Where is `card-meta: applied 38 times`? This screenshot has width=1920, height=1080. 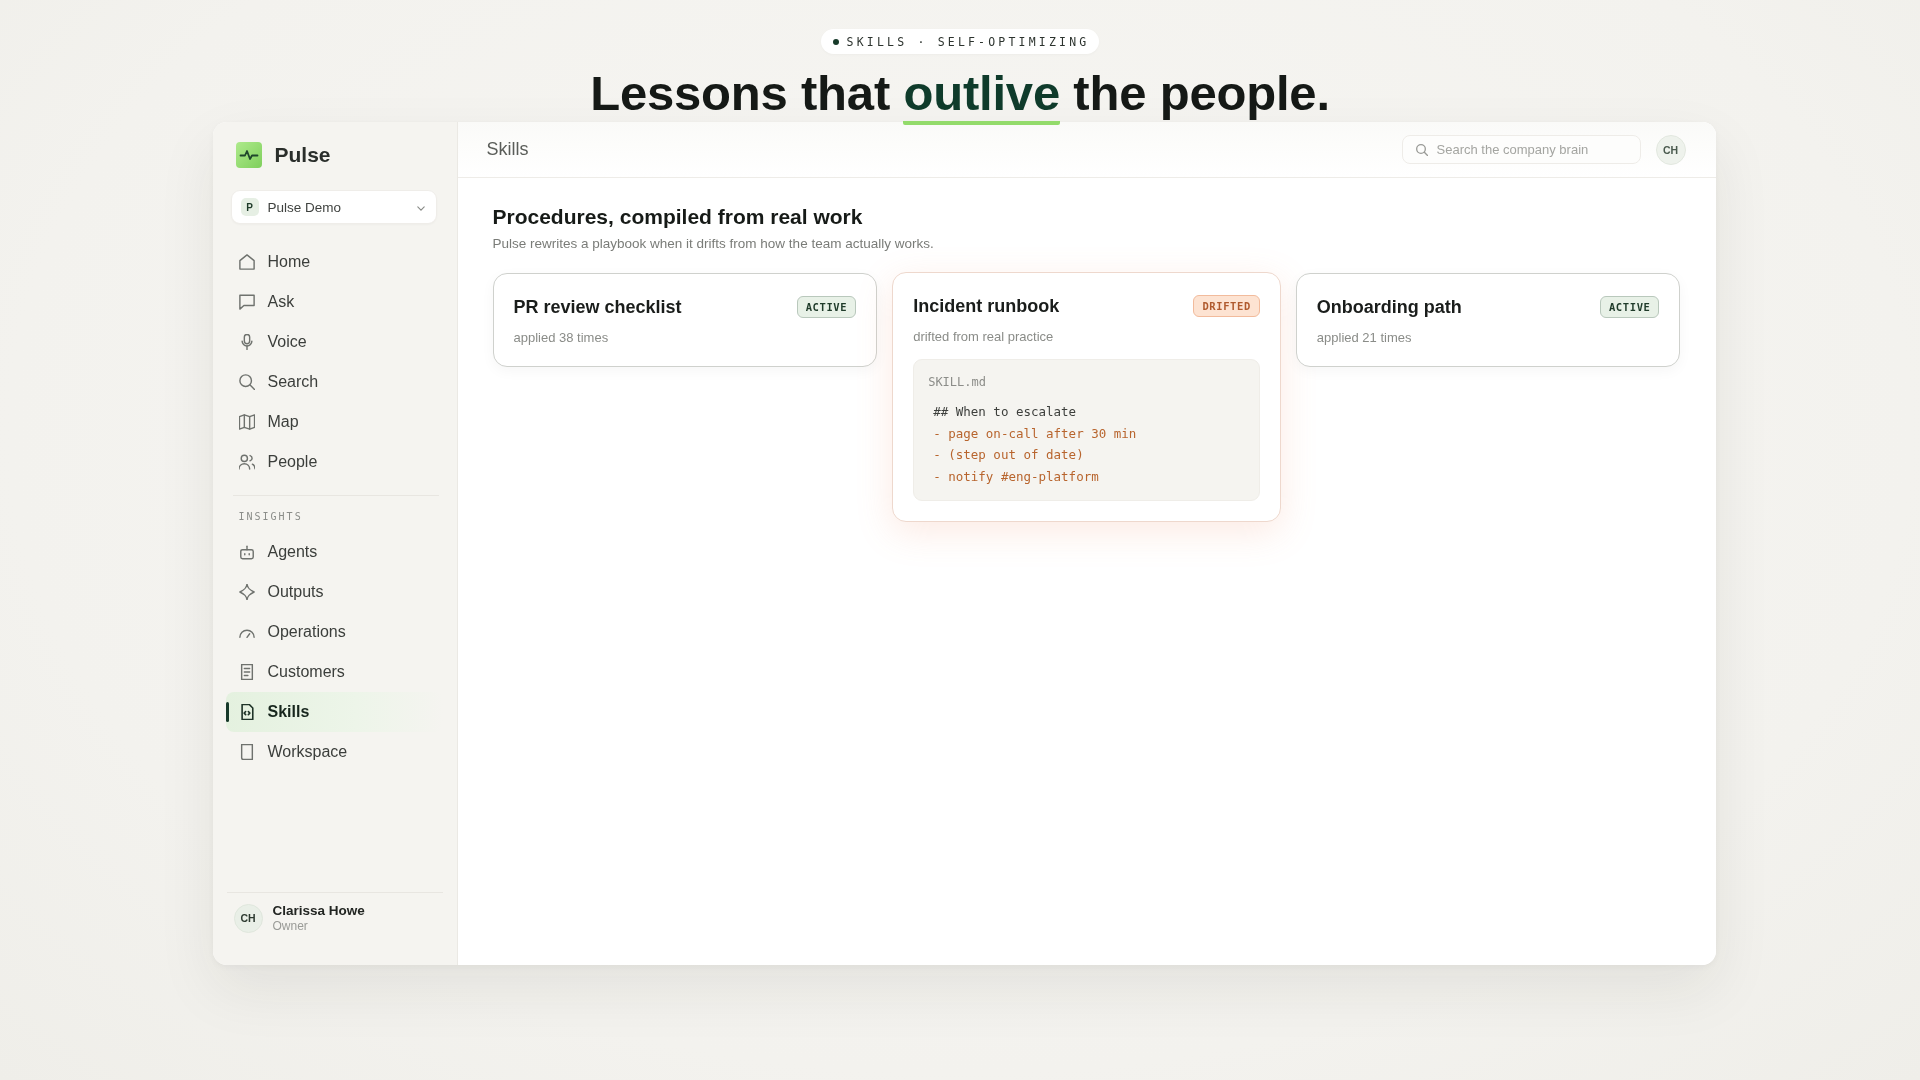
card-meta: applied 38 times is located at coordinates (561, 337).